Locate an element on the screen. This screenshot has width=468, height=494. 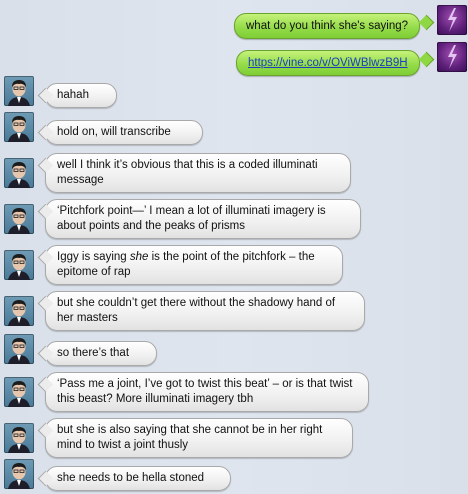
outgoing-message-link: https://vine.co/v/OViWBlwzB9H is located at coordinates (328, 63).